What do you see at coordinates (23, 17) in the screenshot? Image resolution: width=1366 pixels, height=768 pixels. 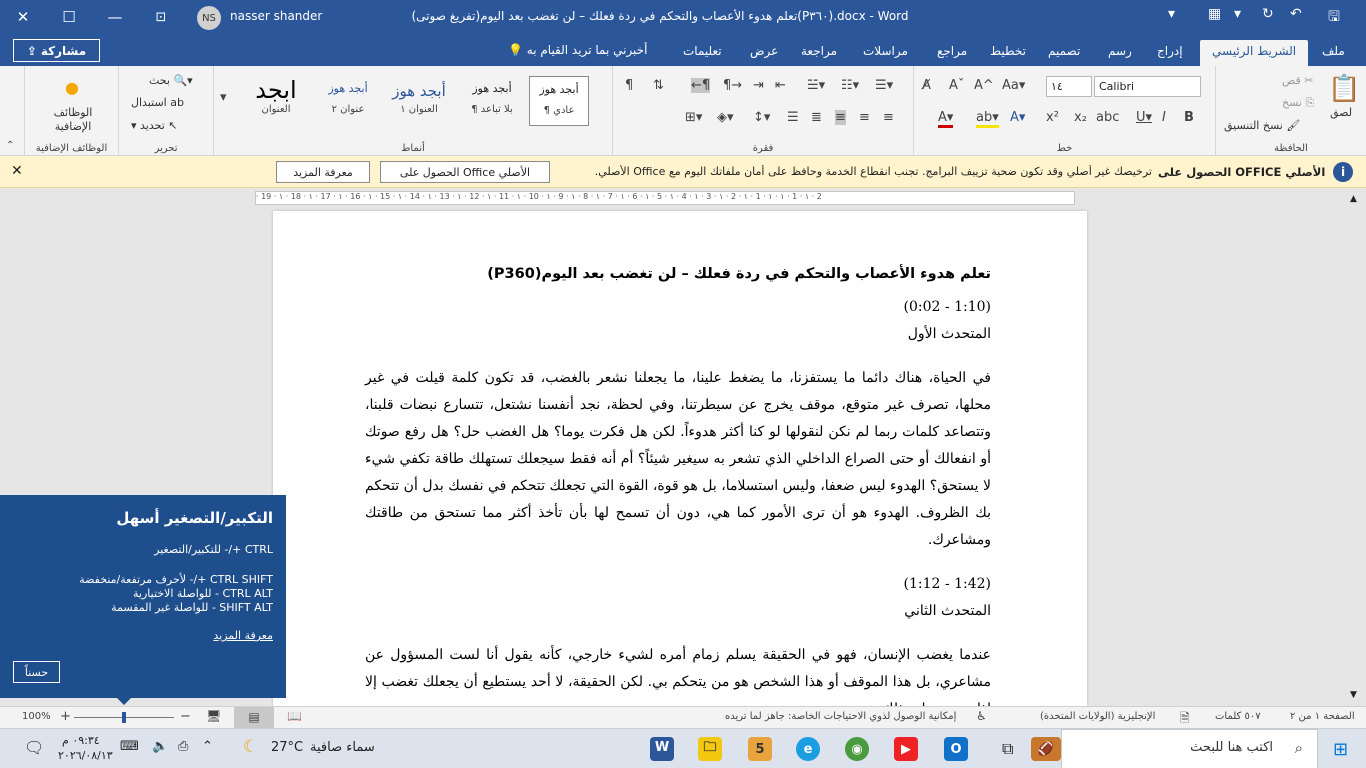 I see `close-button: ✕` at bounding box center [23, 17].